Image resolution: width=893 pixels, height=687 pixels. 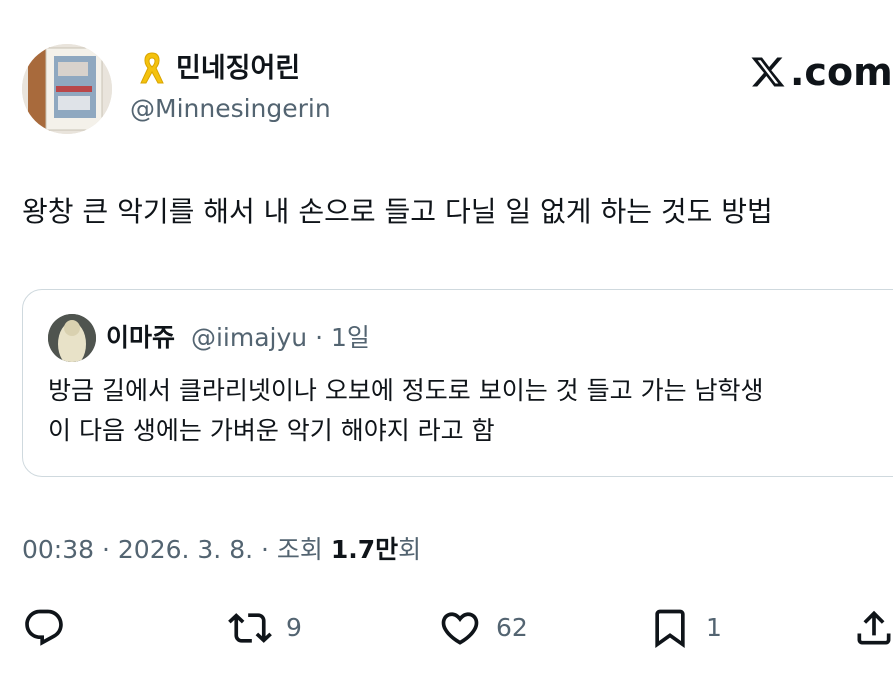 I want to click on x-logo-icon, so click(x=768, y=72).